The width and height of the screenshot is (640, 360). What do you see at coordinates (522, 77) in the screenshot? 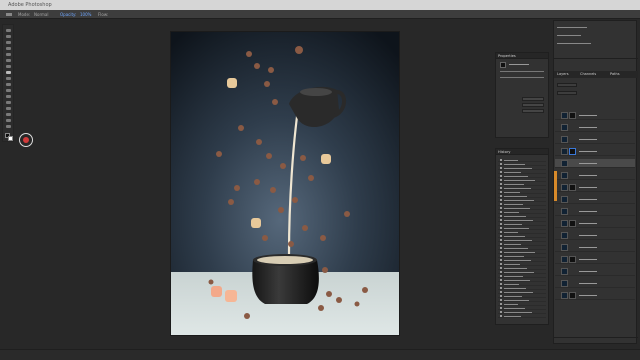
I see `feather-slider` at bounding box center [522, 77].